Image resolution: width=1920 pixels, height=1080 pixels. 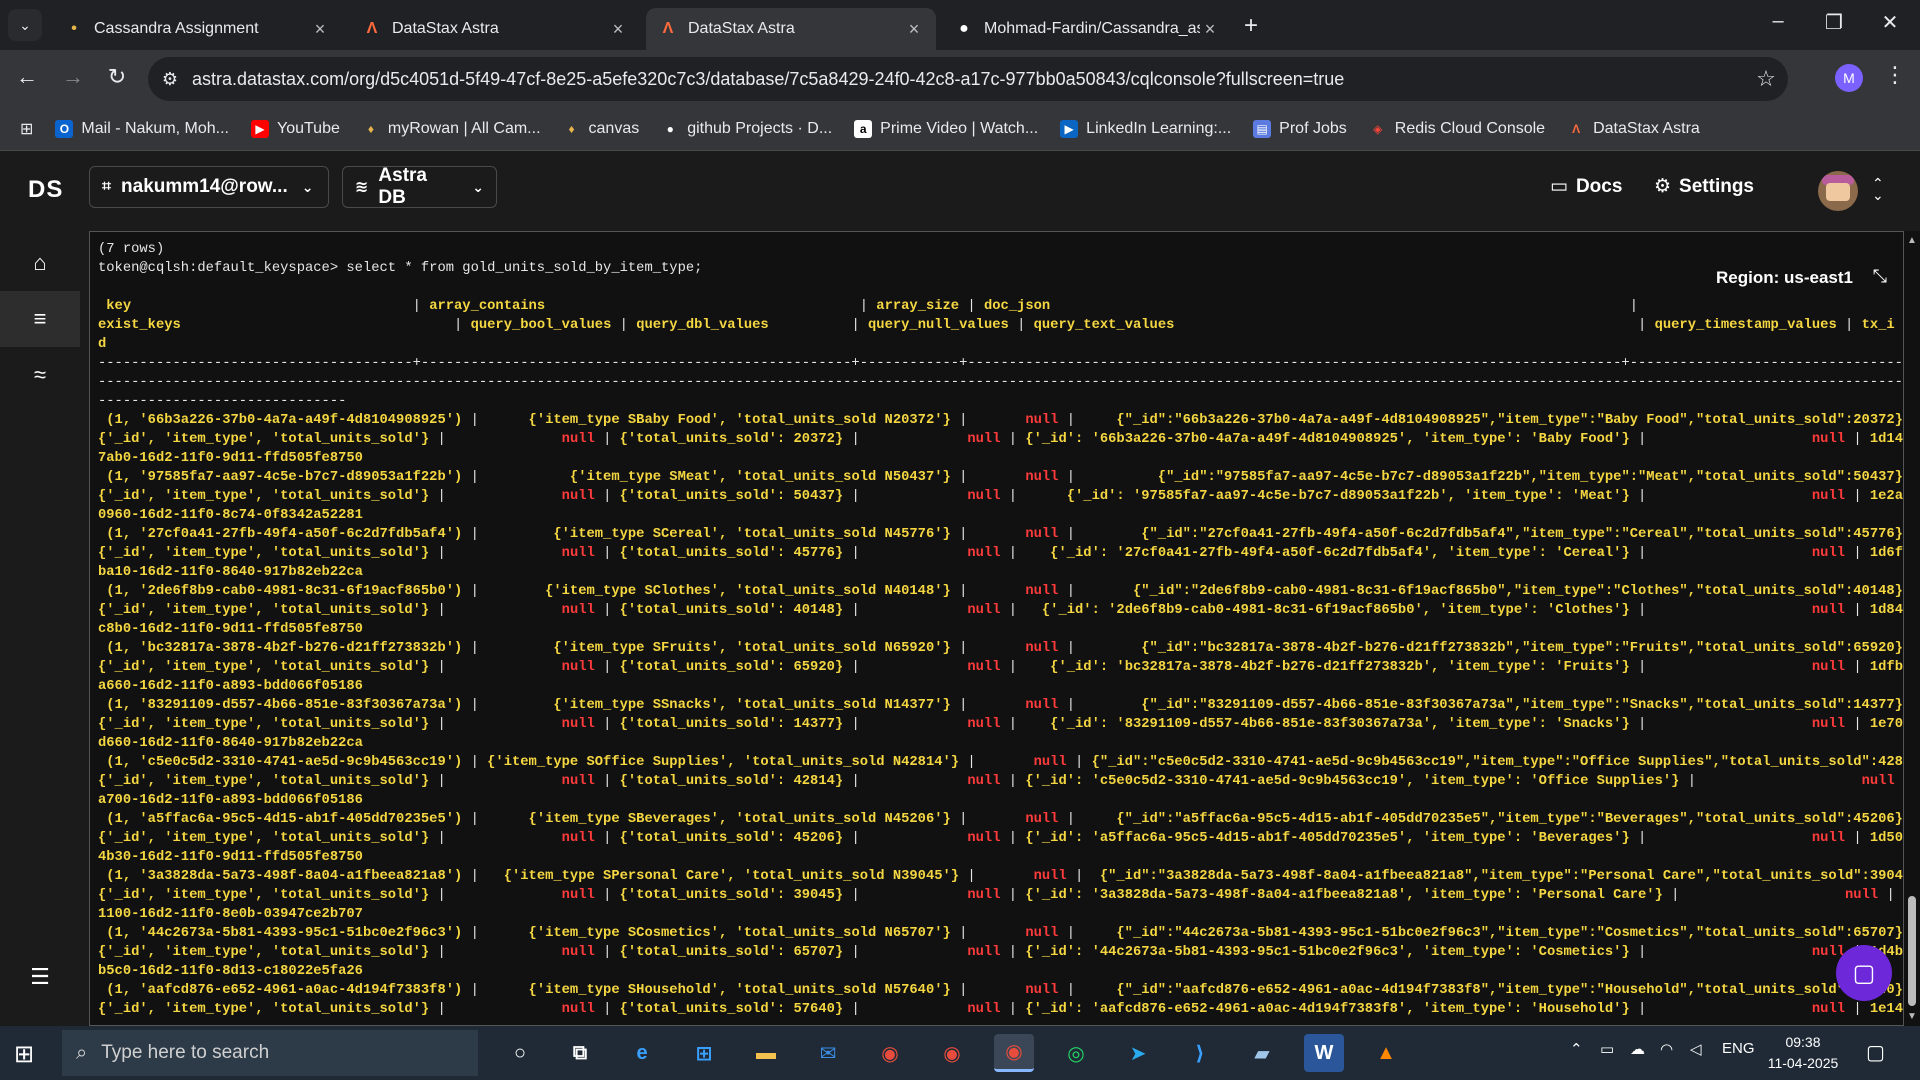 I want to click on chrome-icon: ◉, so click(x=890, y=1053).